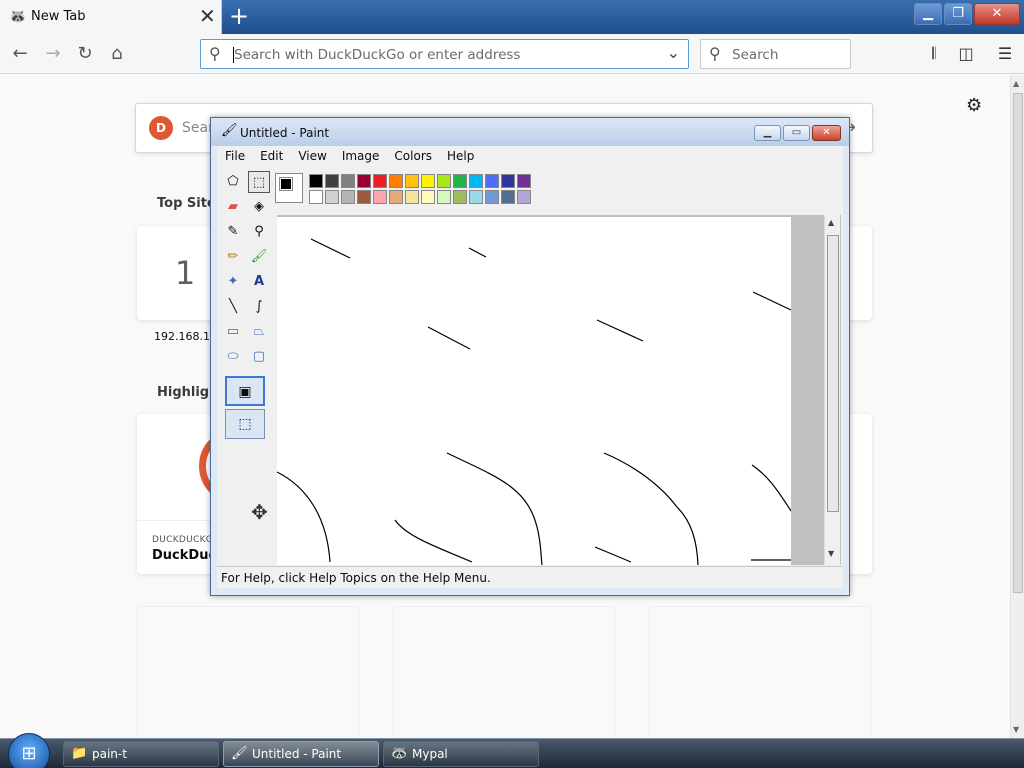 The width and height of the screenshot is (1024, 768). What do you see at coordinates (239, 16) in the screenshot?
I see `new-tab-button: +` at bounding box center [239, 16].